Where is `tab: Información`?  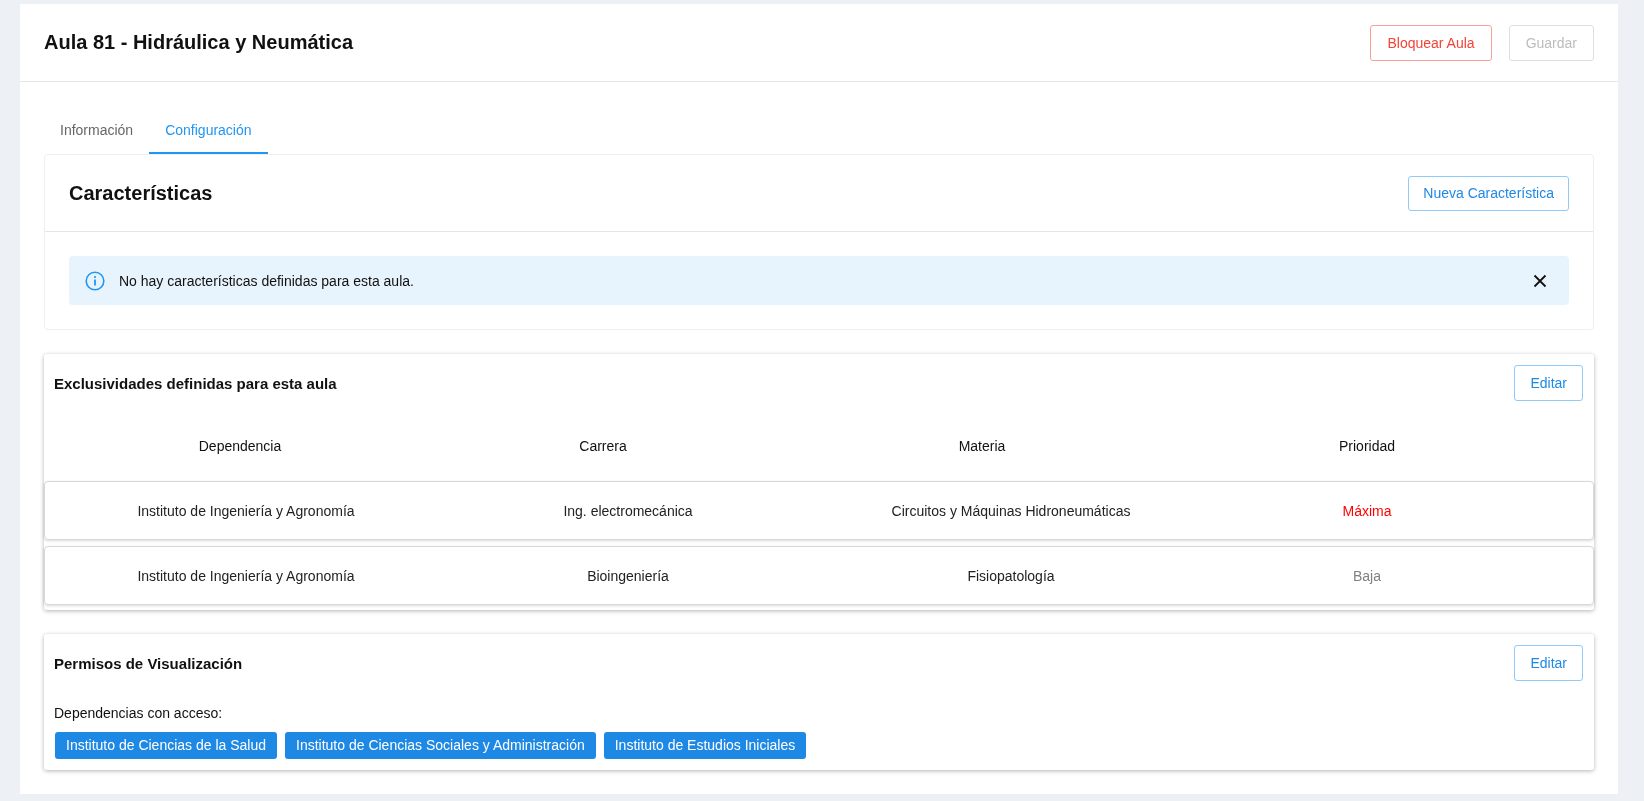 tab: Información is located at coordinates (97, 131).